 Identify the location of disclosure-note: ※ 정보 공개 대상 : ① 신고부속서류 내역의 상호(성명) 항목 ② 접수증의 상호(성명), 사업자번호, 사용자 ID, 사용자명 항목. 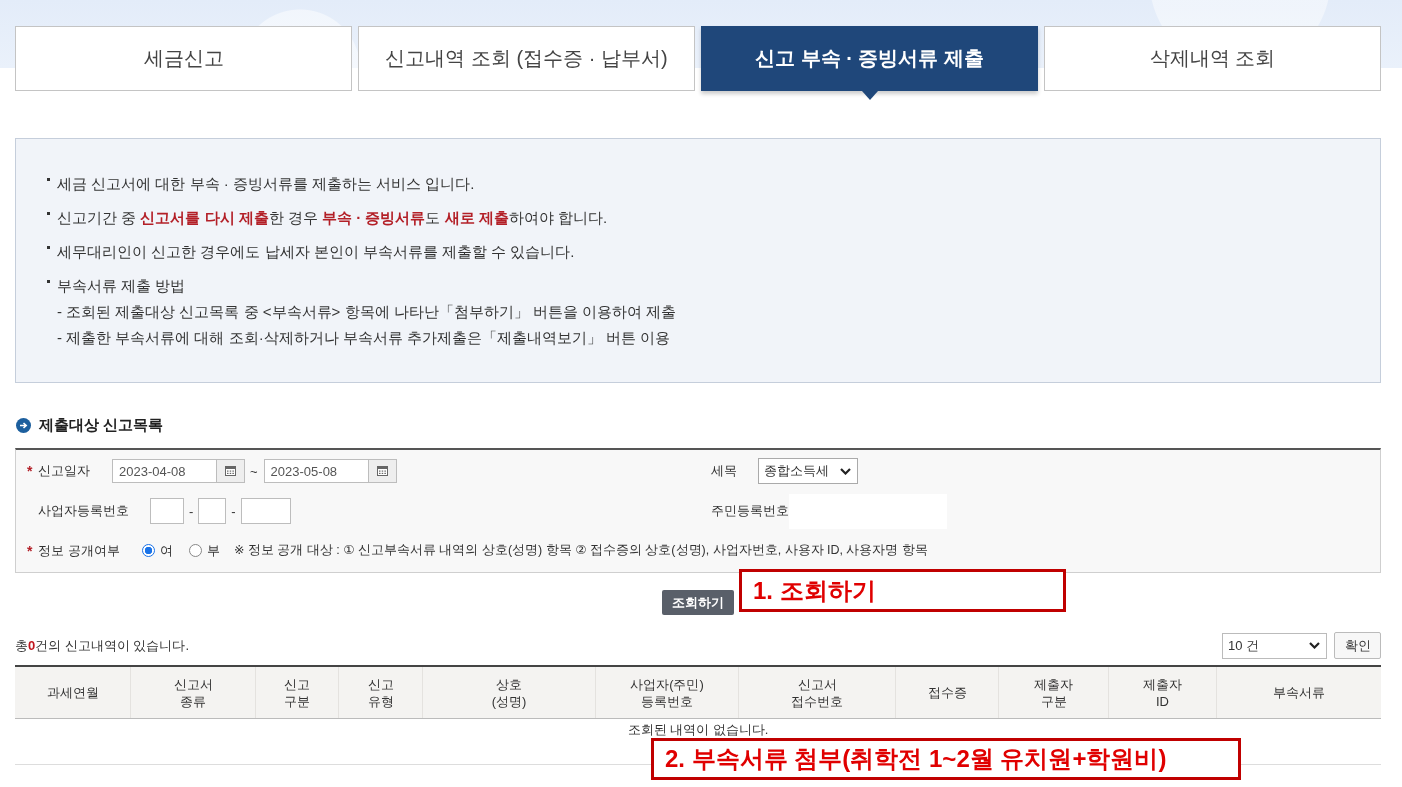
(581, 550).